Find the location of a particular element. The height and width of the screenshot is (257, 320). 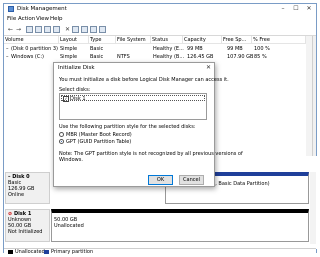

cell-percent-free: 100 % is located at coordinates (262, 49).